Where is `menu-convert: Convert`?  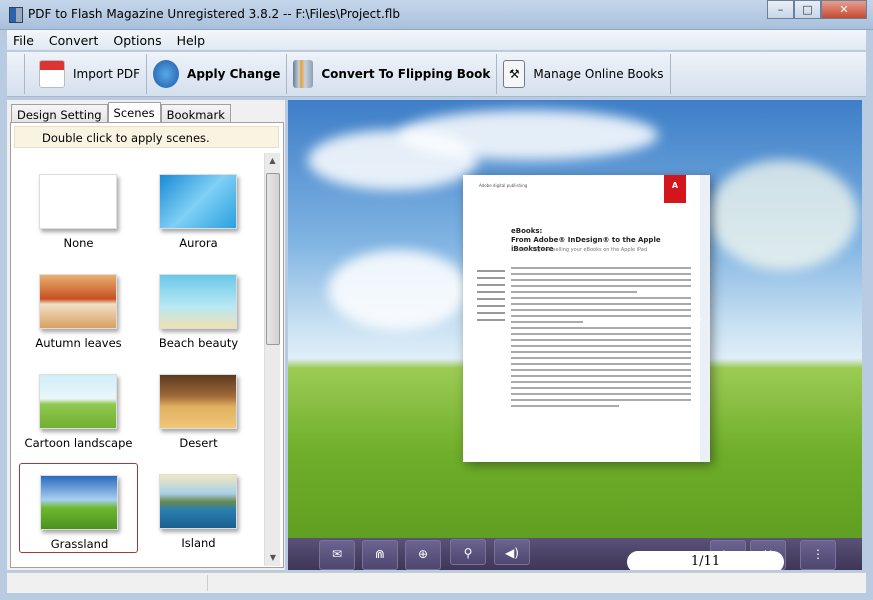 menu-convert: Convert is located at coordinates (73, 40).